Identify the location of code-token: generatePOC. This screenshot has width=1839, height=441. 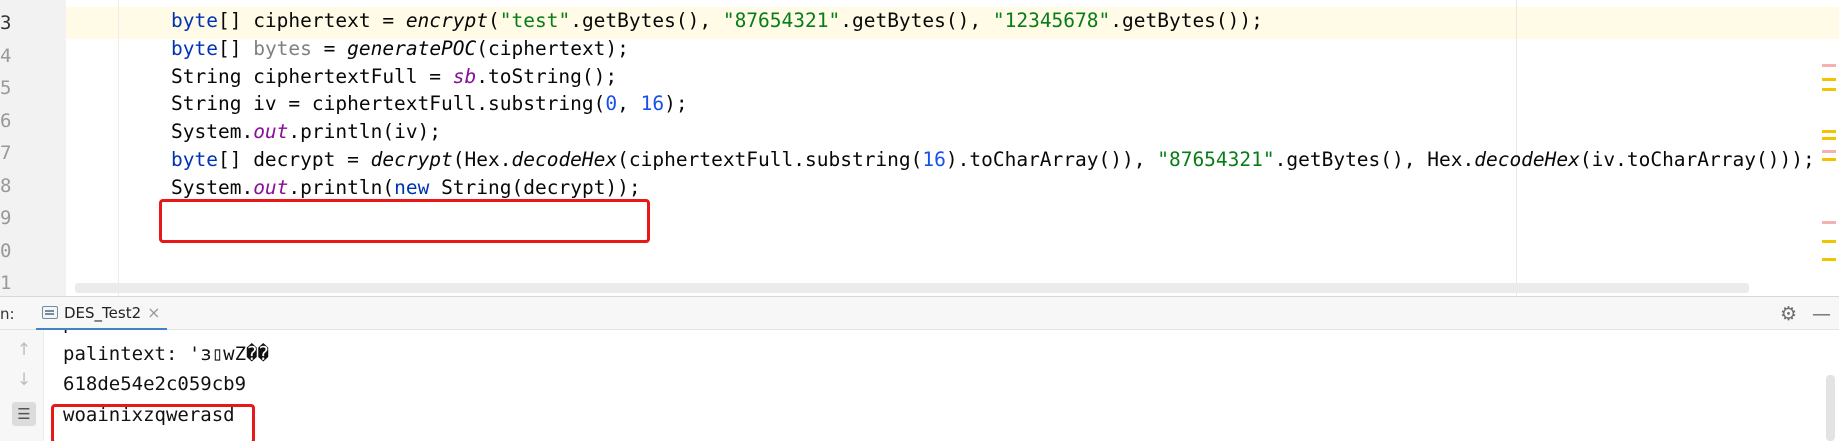
(412, 48).